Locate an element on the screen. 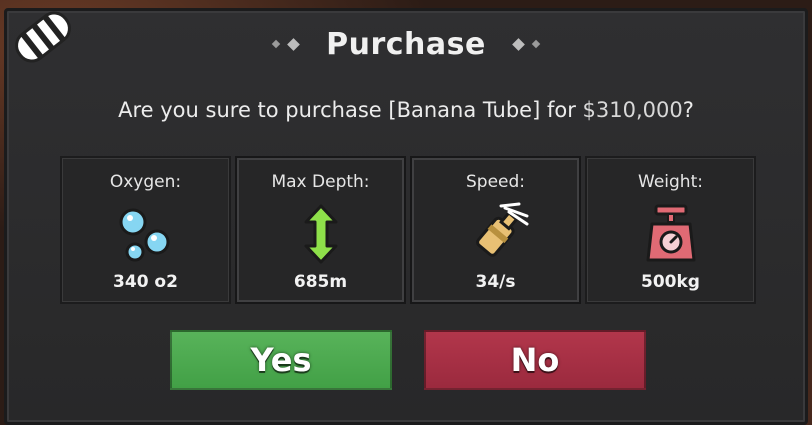  dialog-title: Purchase is located at coordinates (406, 44).